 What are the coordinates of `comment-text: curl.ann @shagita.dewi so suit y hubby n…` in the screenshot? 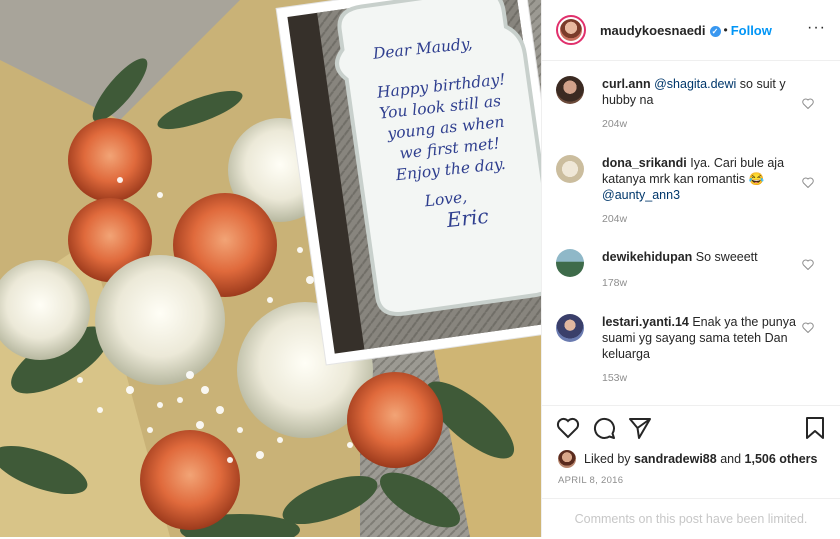 It's located at (704, 92).